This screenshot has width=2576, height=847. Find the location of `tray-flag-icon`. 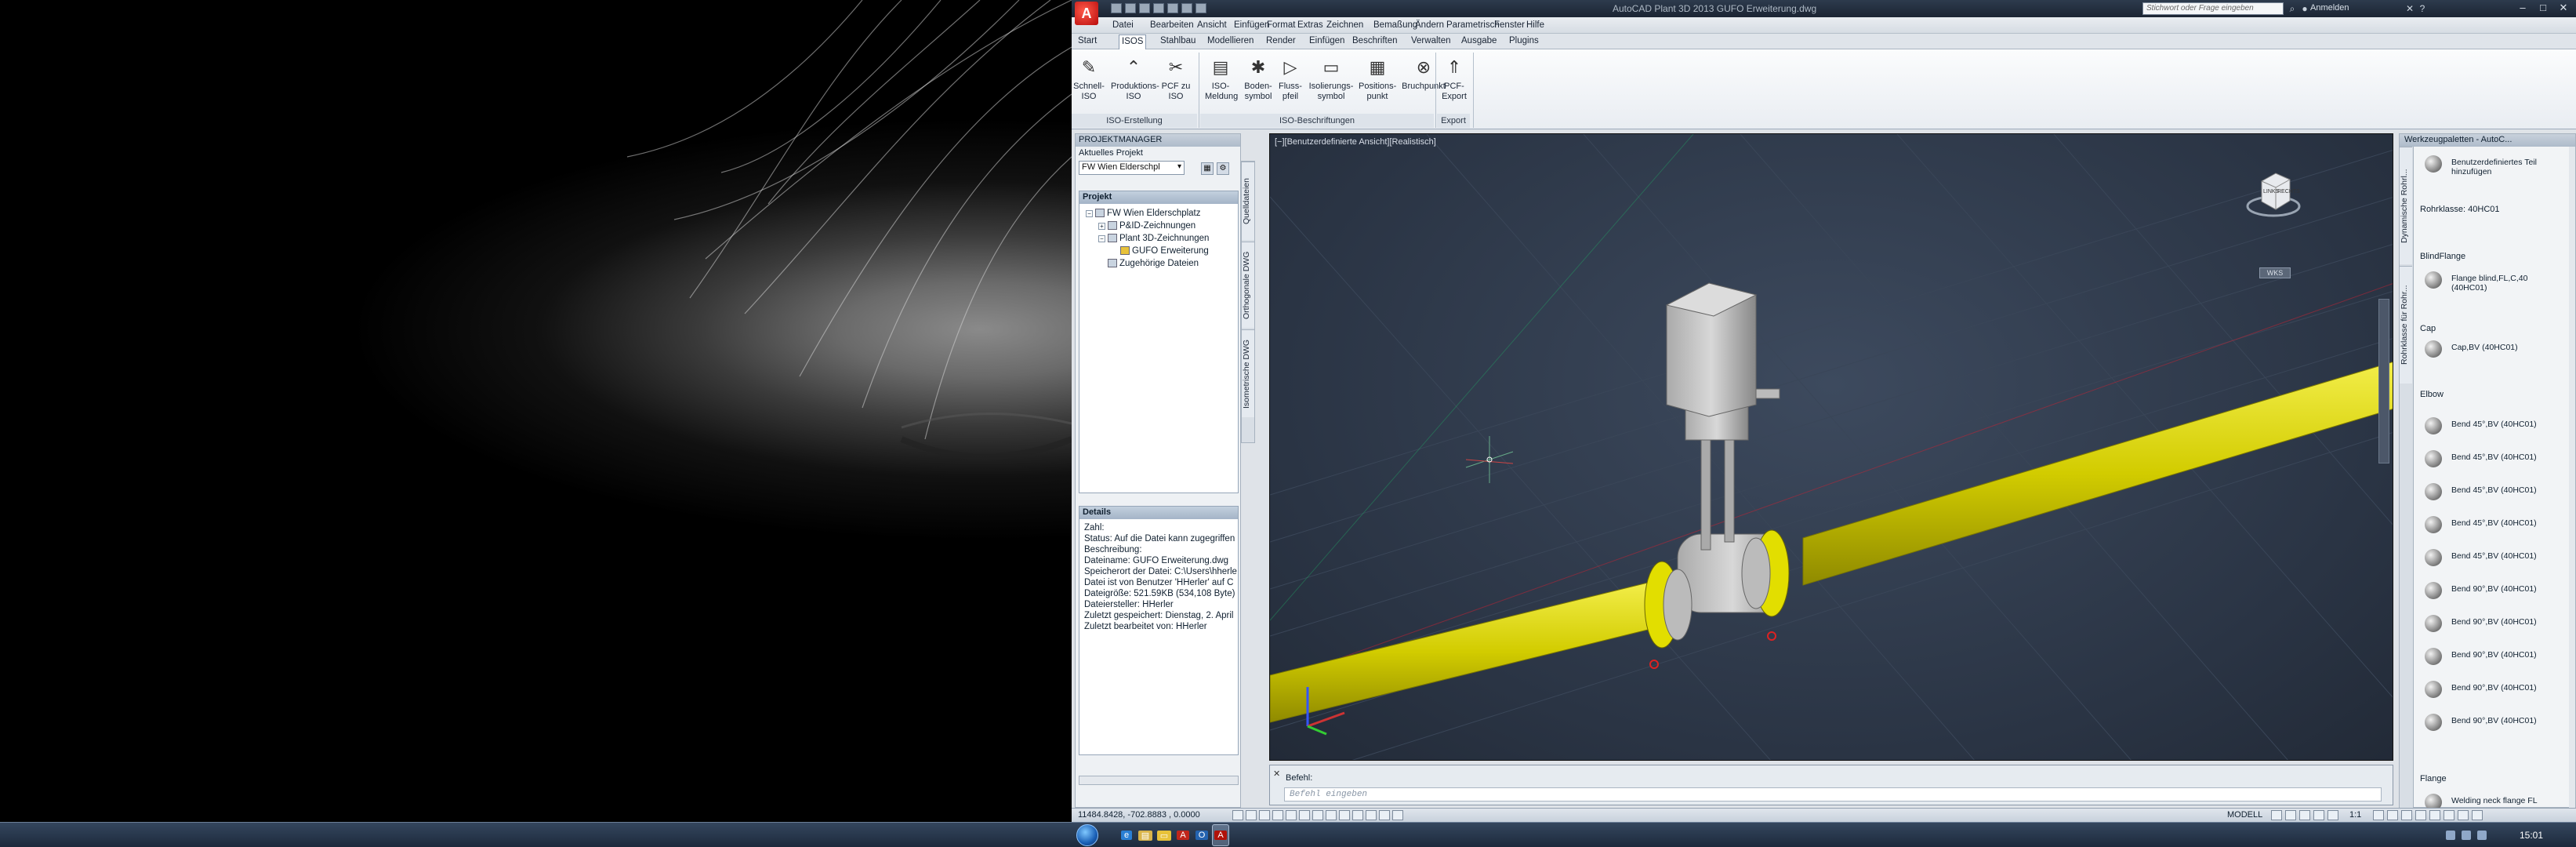

tray-flag-icon is located at coordinates (2482, 835).